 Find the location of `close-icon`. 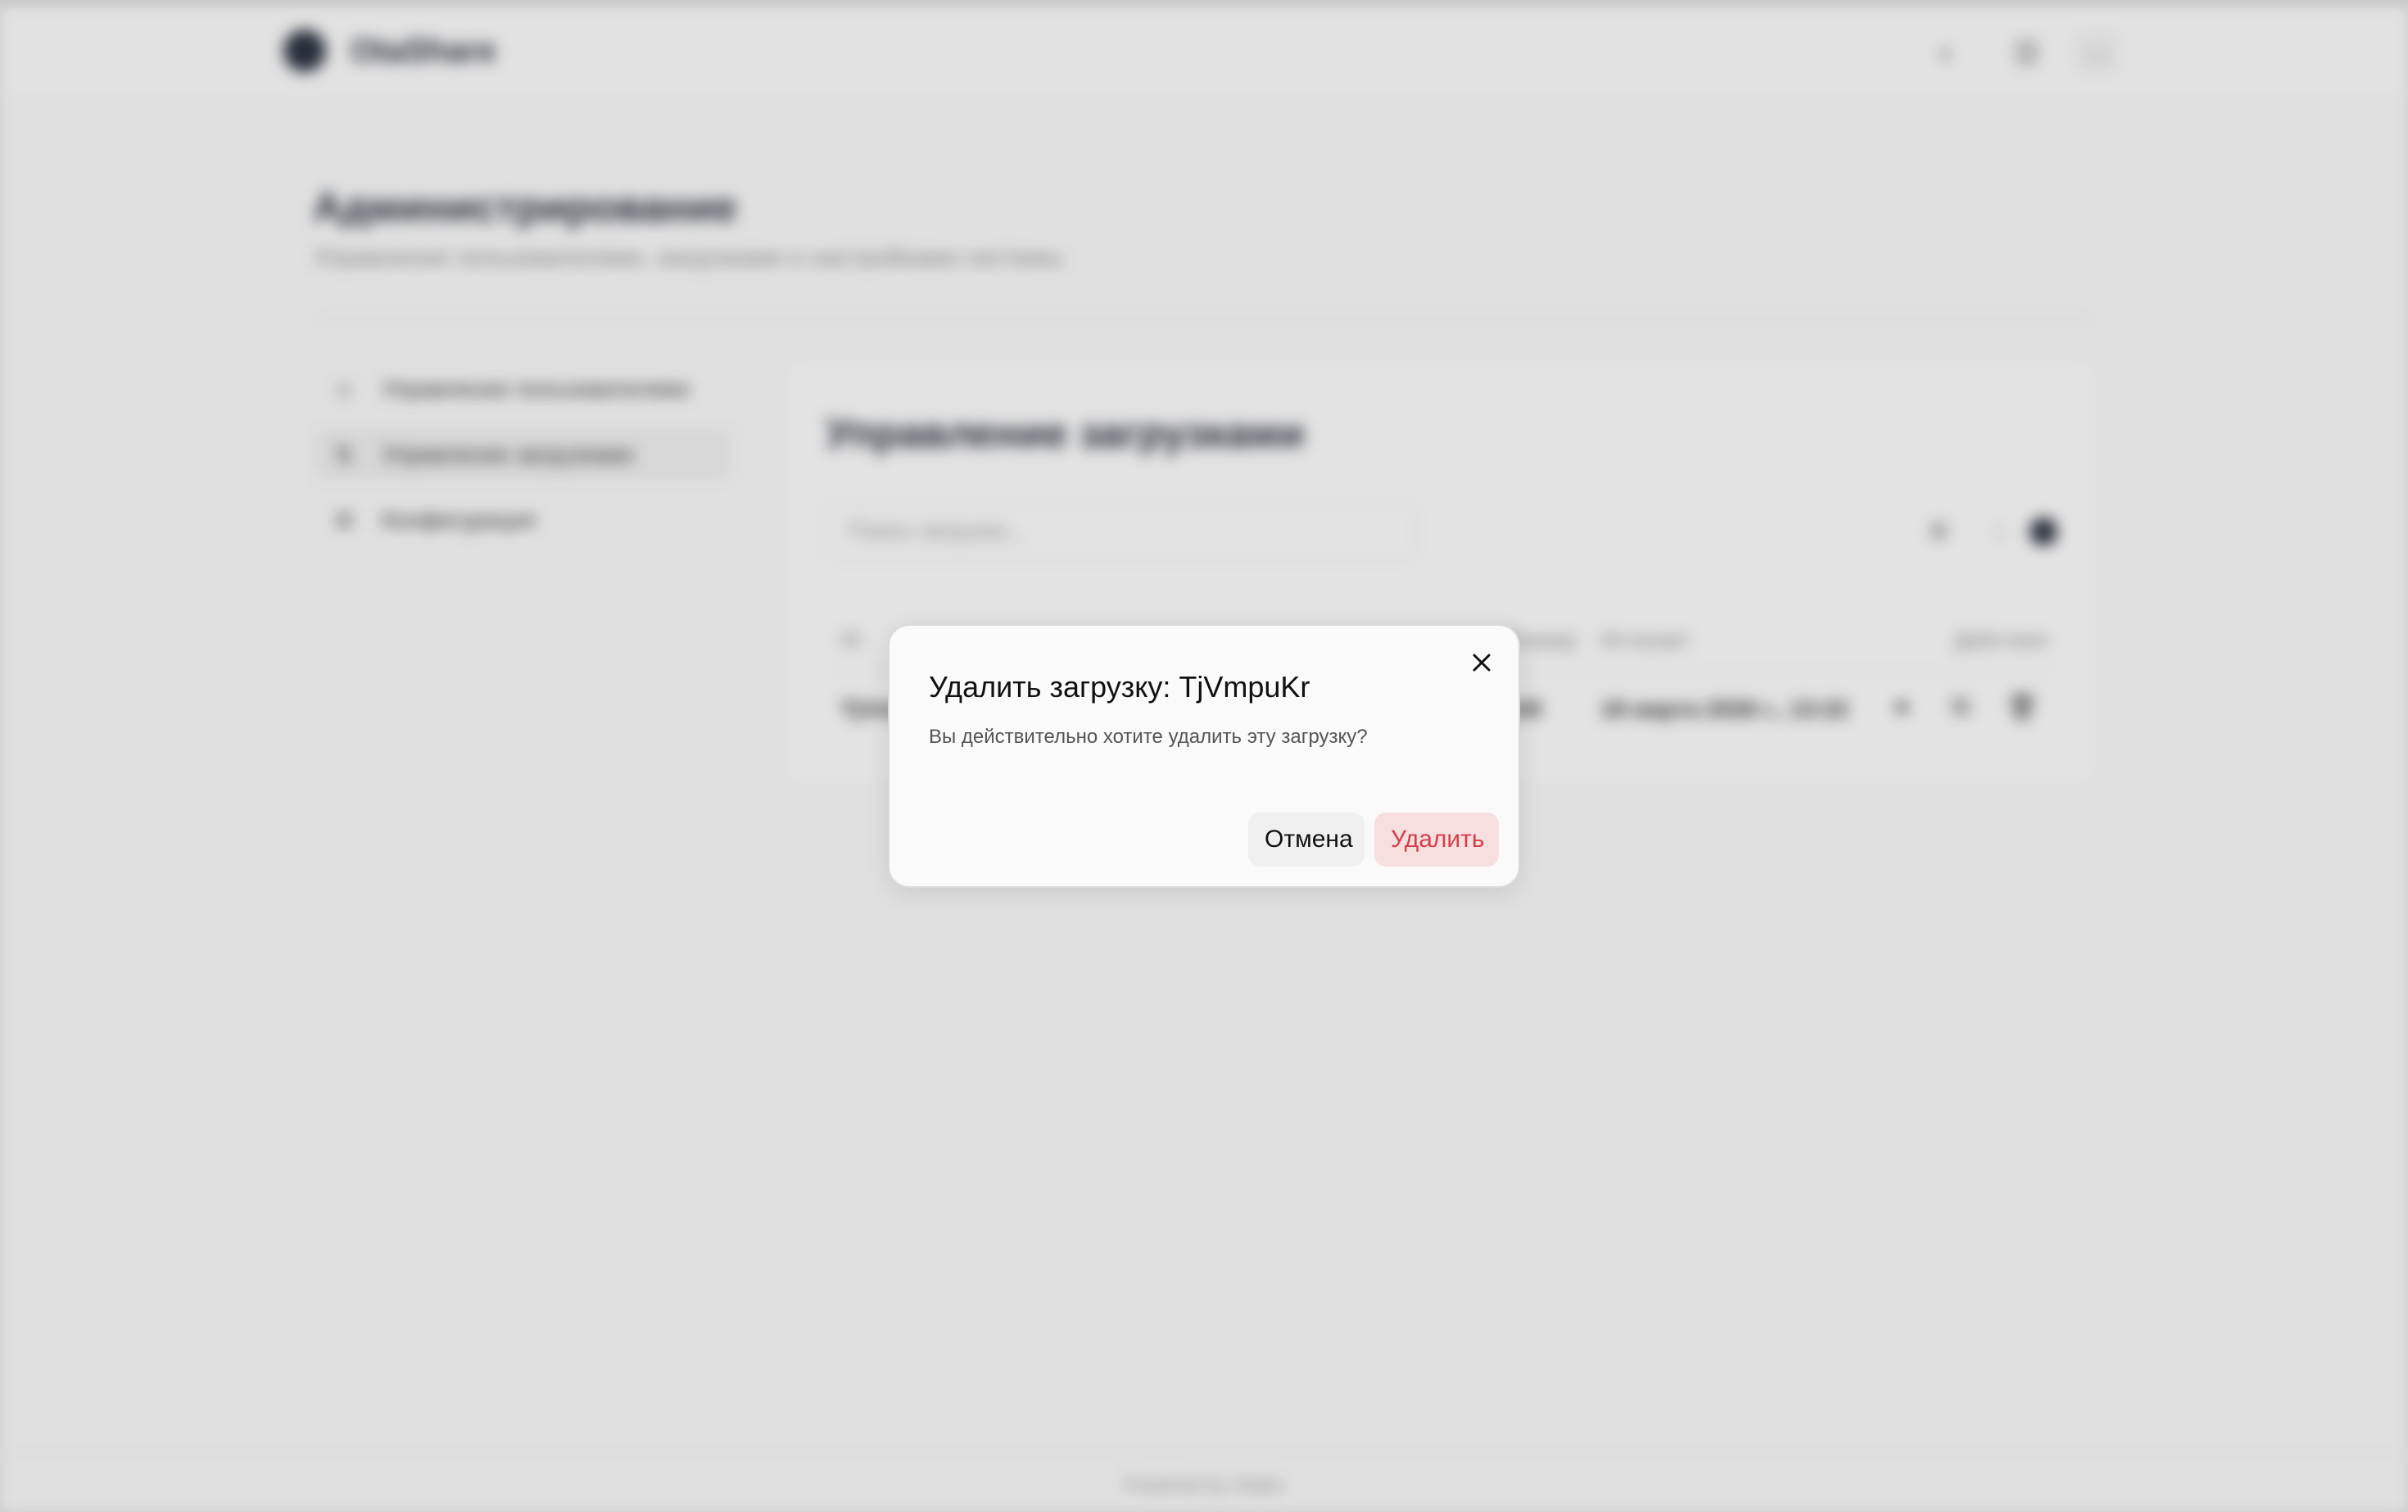

close-icon is located at coordinates (1482, 663).